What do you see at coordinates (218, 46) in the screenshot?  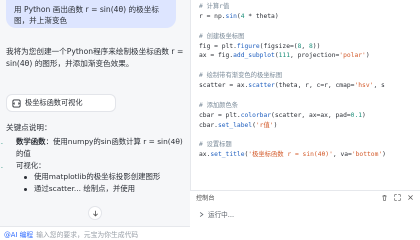 I see `code-token: fig = plt.` at bounding box center [218, 46].